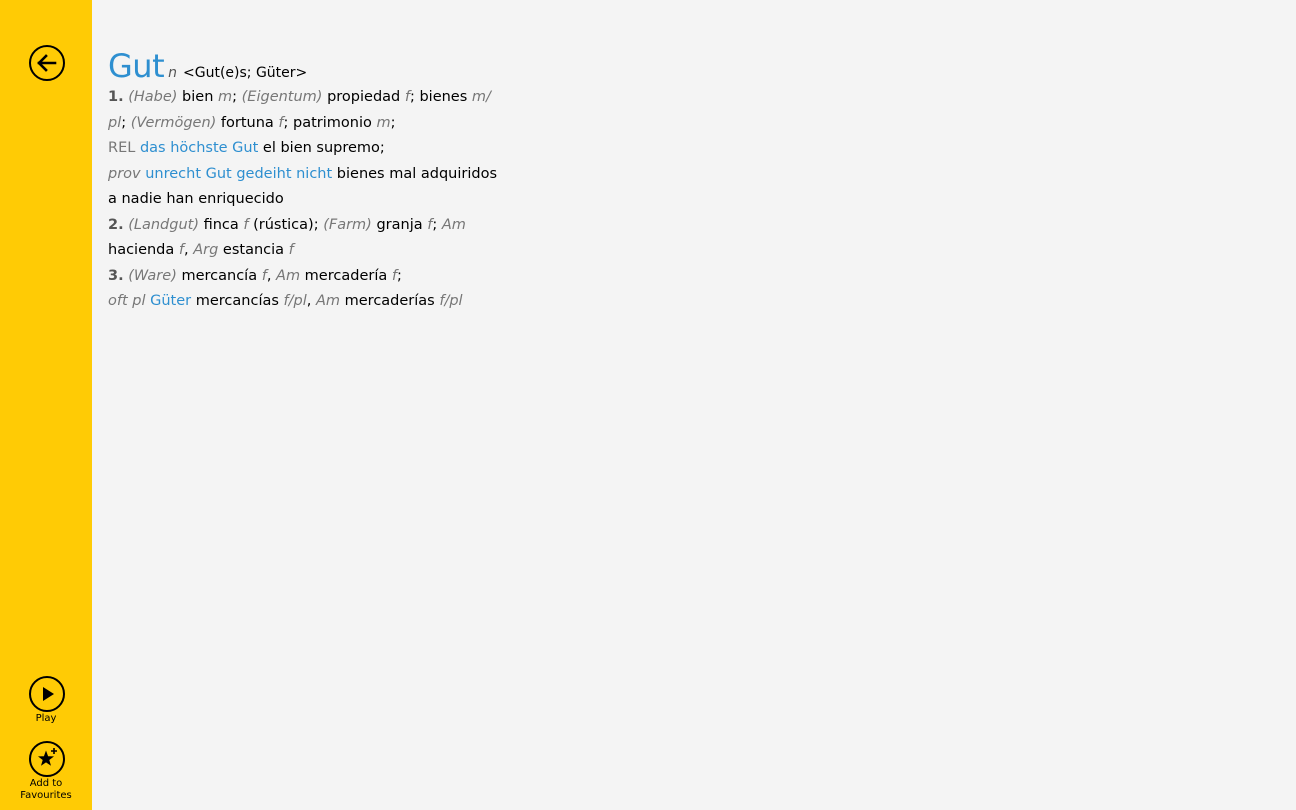 The height and width of the screenshot is (810, 1296). Describe the element at coordinates (153, 97) in the screenshot. I see `context-label: (Habe)` at that location.